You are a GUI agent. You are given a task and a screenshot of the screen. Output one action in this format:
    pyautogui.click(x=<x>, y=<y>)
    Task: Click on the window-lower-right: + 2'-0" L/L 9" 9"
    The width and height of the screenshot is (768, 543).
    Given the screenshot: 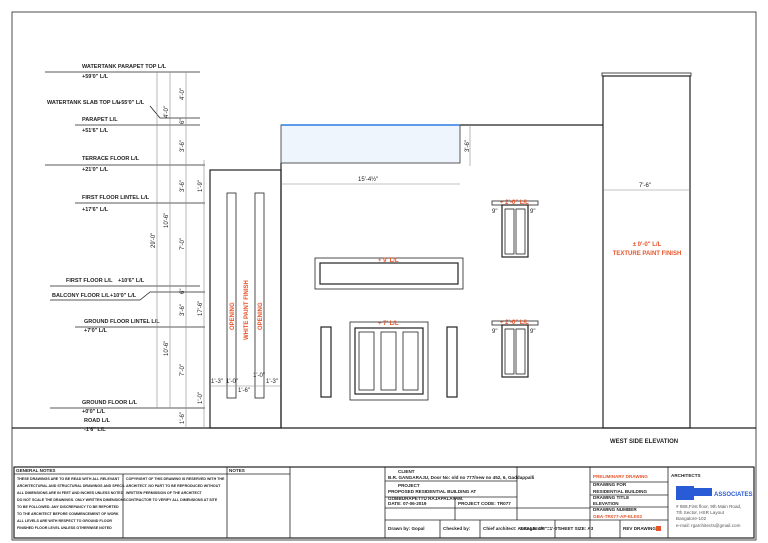 What is the action you would take?
    pyautogui.click(x=515, y=349)
    